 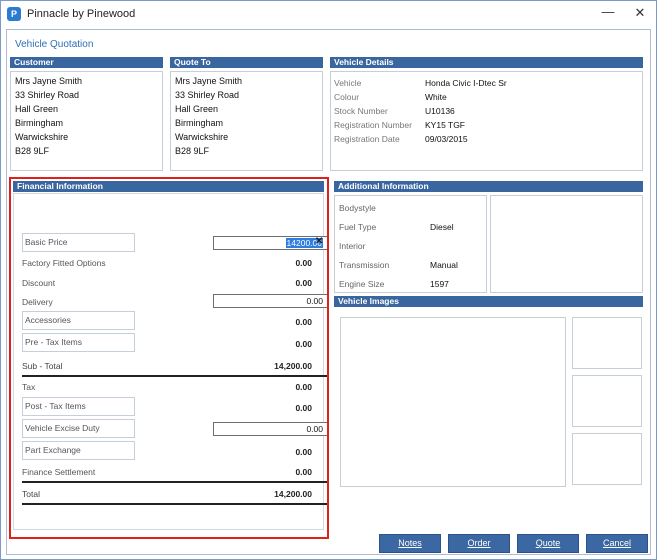 I want to click on title-bar: P Pinnacle by Pinewood — ✕, so click(x=328, y=14).